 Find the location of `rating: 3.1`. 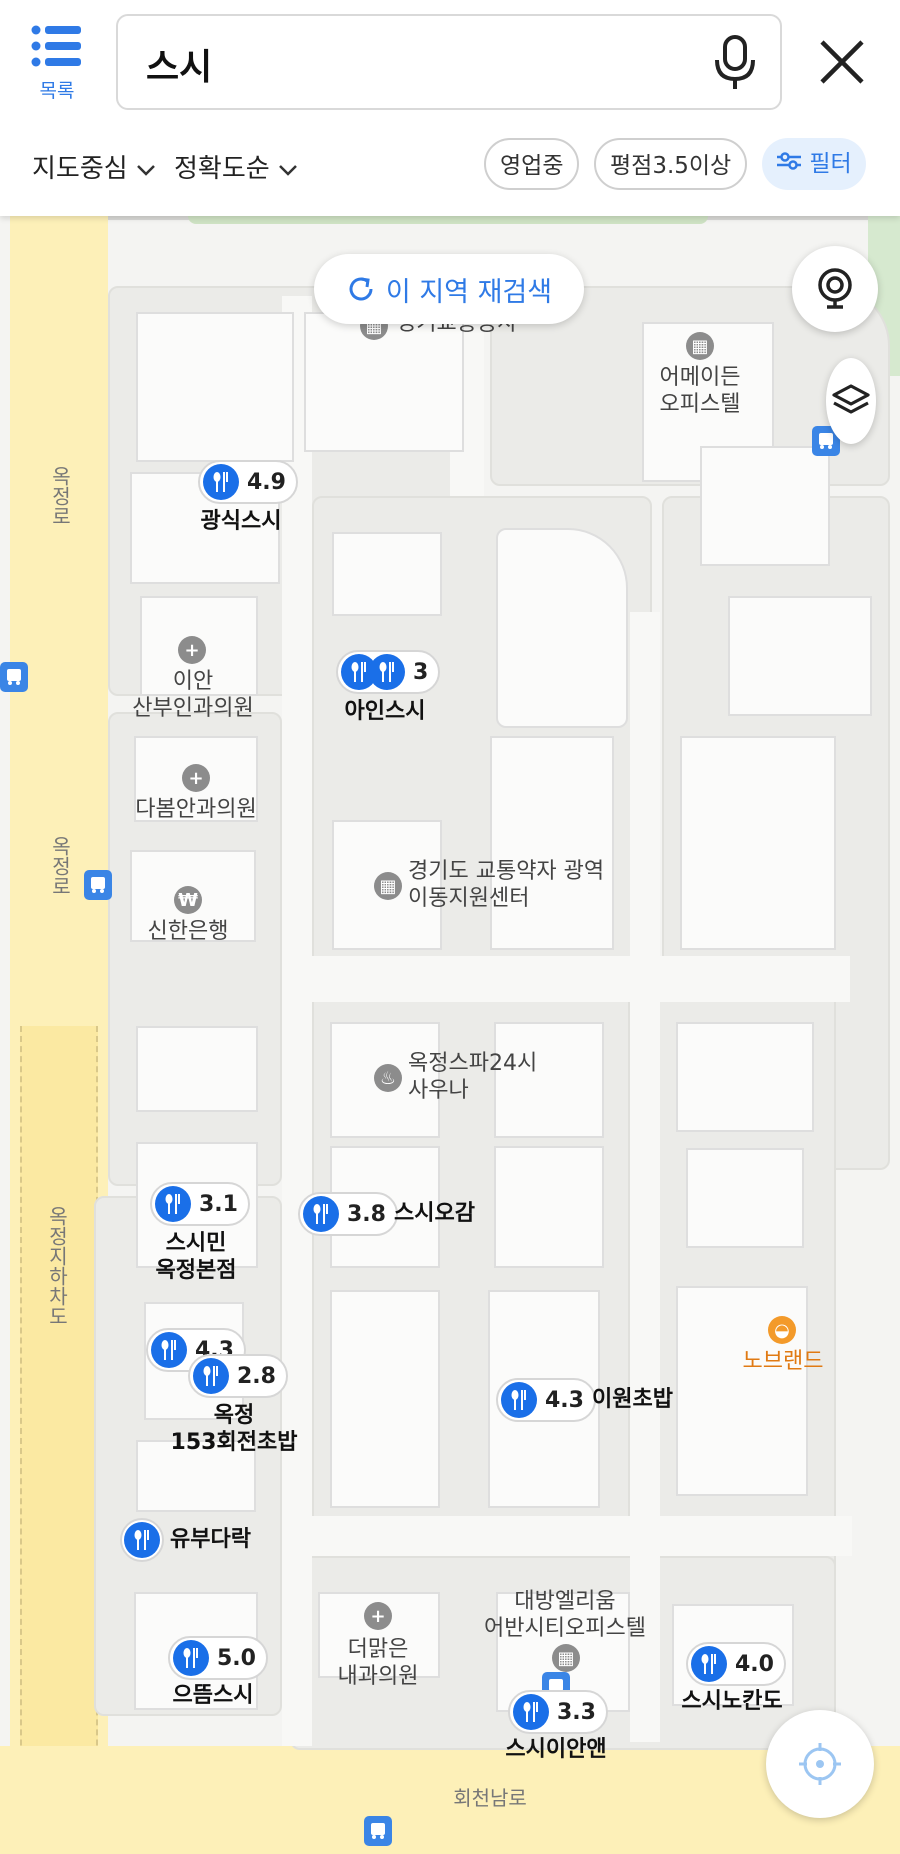

rating: 3.1 is located at coordinates (218, 1204).